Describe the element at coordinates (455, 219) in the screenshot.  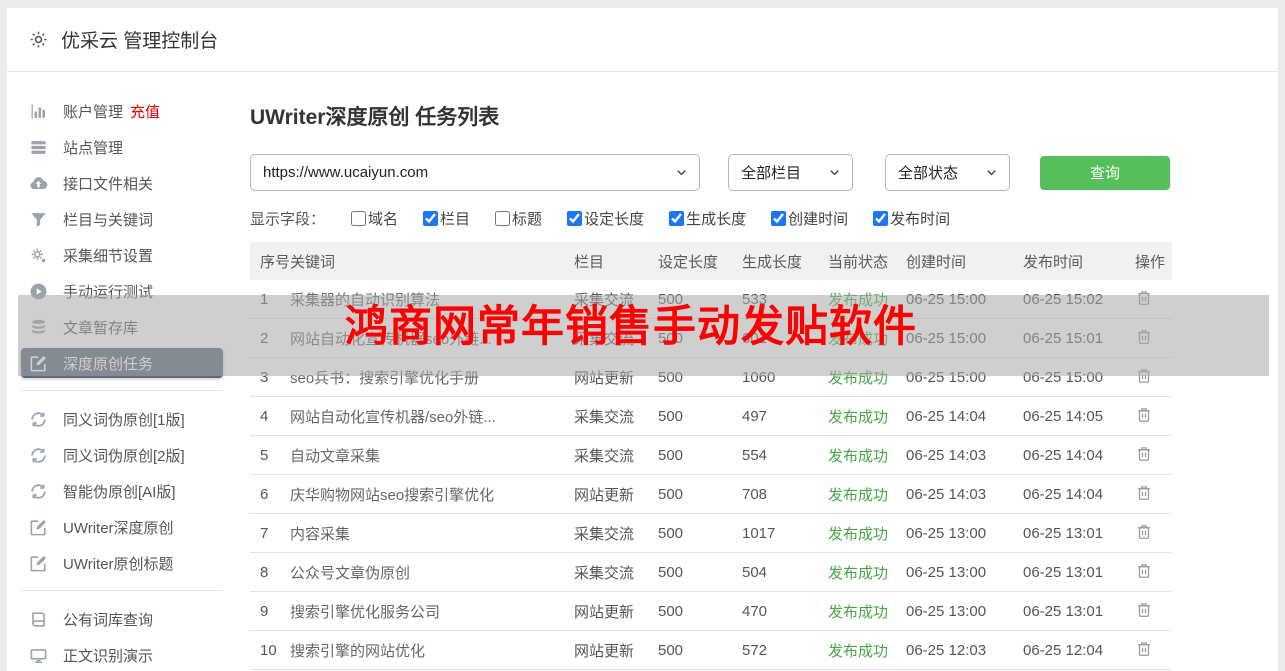
I see `checkbox-label: 栏目` at that location.